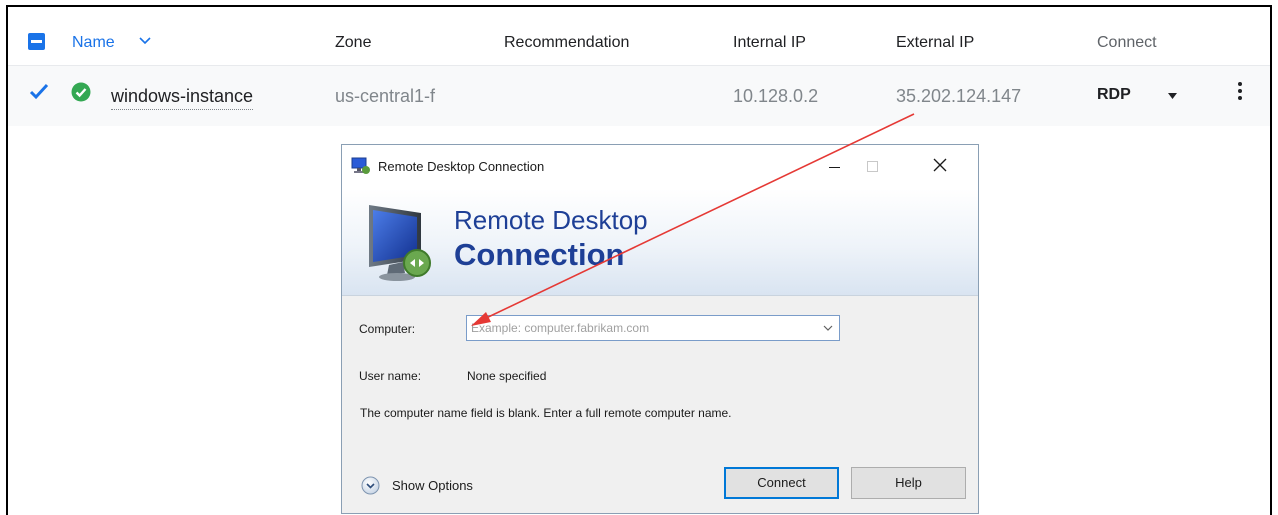 The height and width of the screenshot is (515, 1278). I want to click on caret-down-icon, so click(1172, 96).